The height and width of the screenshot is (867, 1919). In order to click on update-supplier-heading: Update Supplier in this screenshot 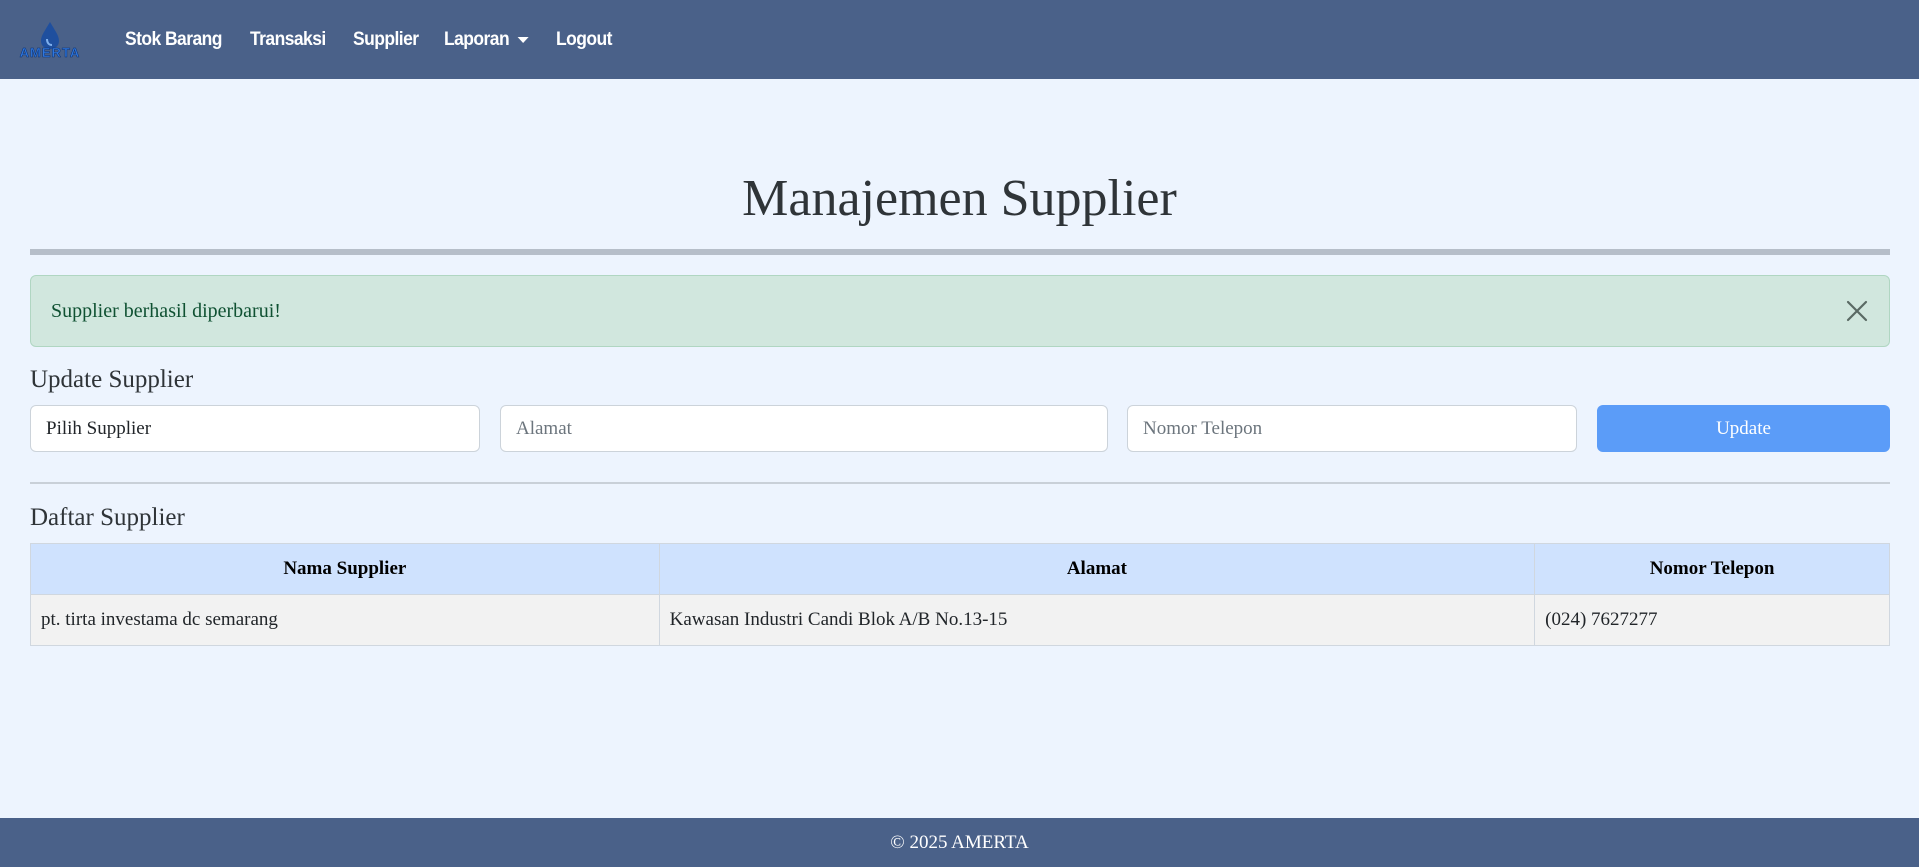, I will do `click(112, 379)`.